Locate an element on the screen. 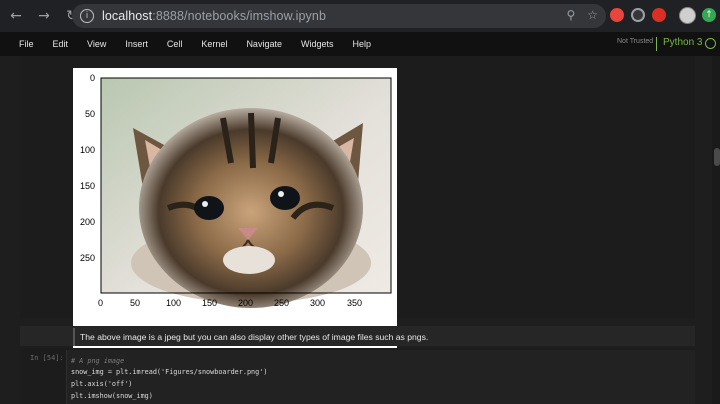  url-text: localhost:8888/notebooks/imshow.ipynb is located at coordinates (214, 16).